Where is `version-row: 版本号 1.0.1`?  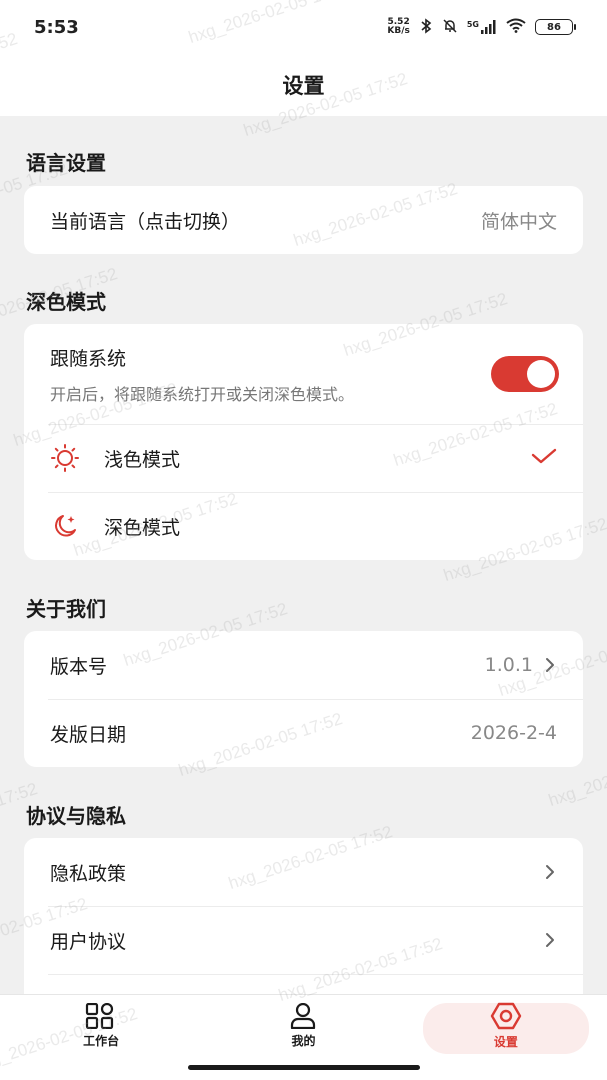 version-row: 版本号 1.0.1 is located at coordinates (303, 665).